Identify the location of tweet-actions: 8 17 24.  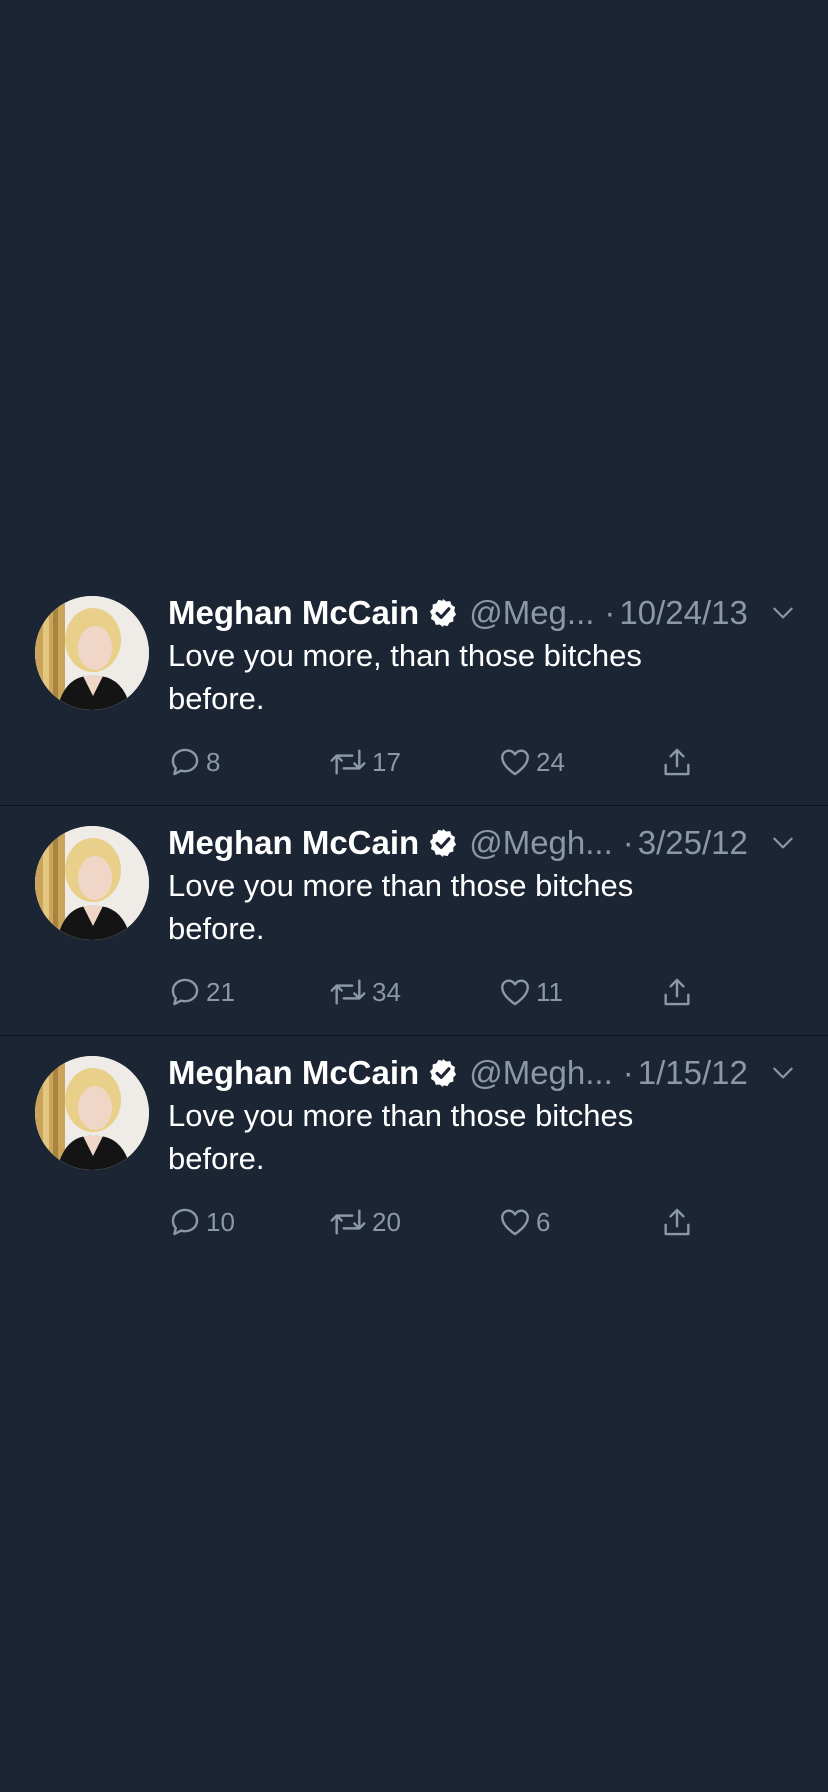
(448, 762).